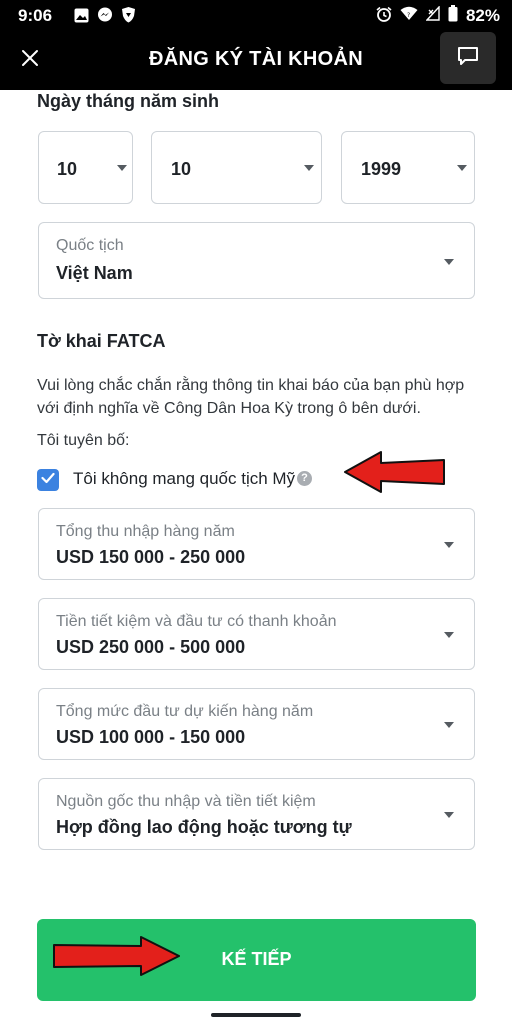  I want to click on annual-income-value: USD 150 000 - 250 000, so click(151, 557).